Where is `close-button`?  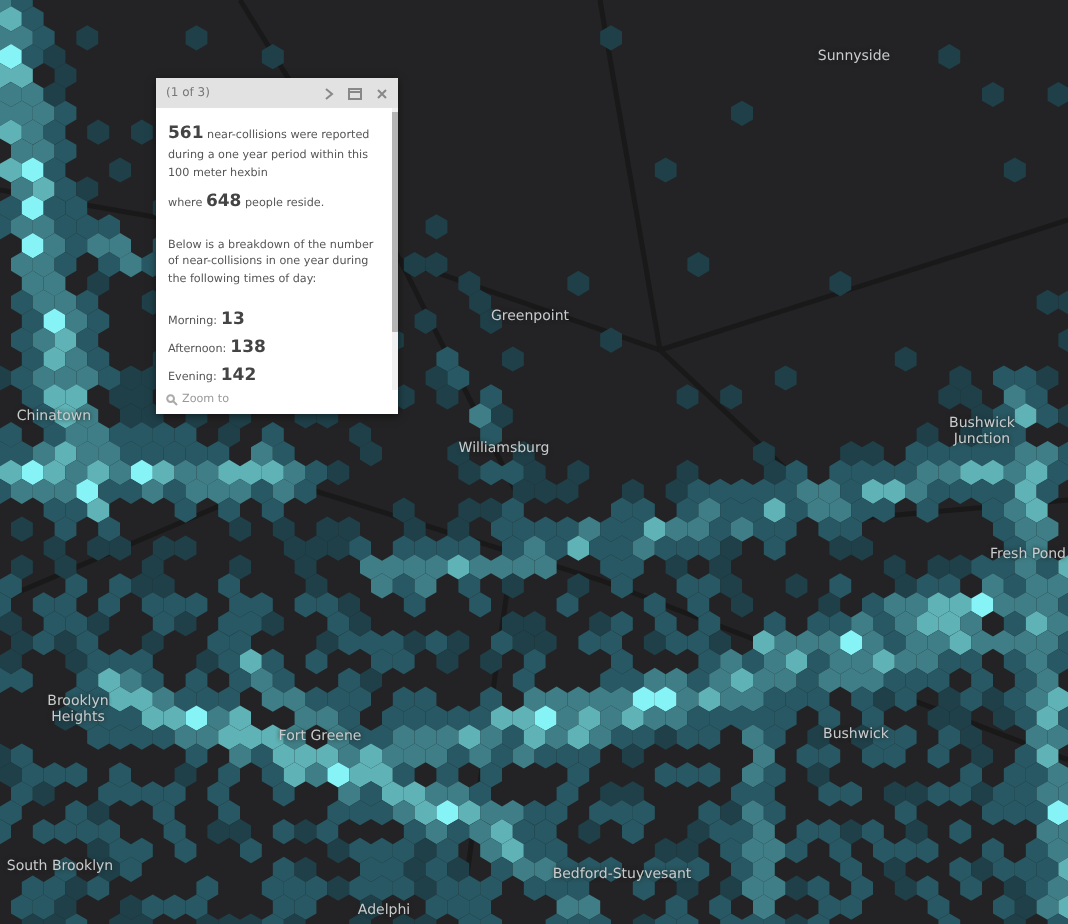
close-button is located at coordinates (381, 93).